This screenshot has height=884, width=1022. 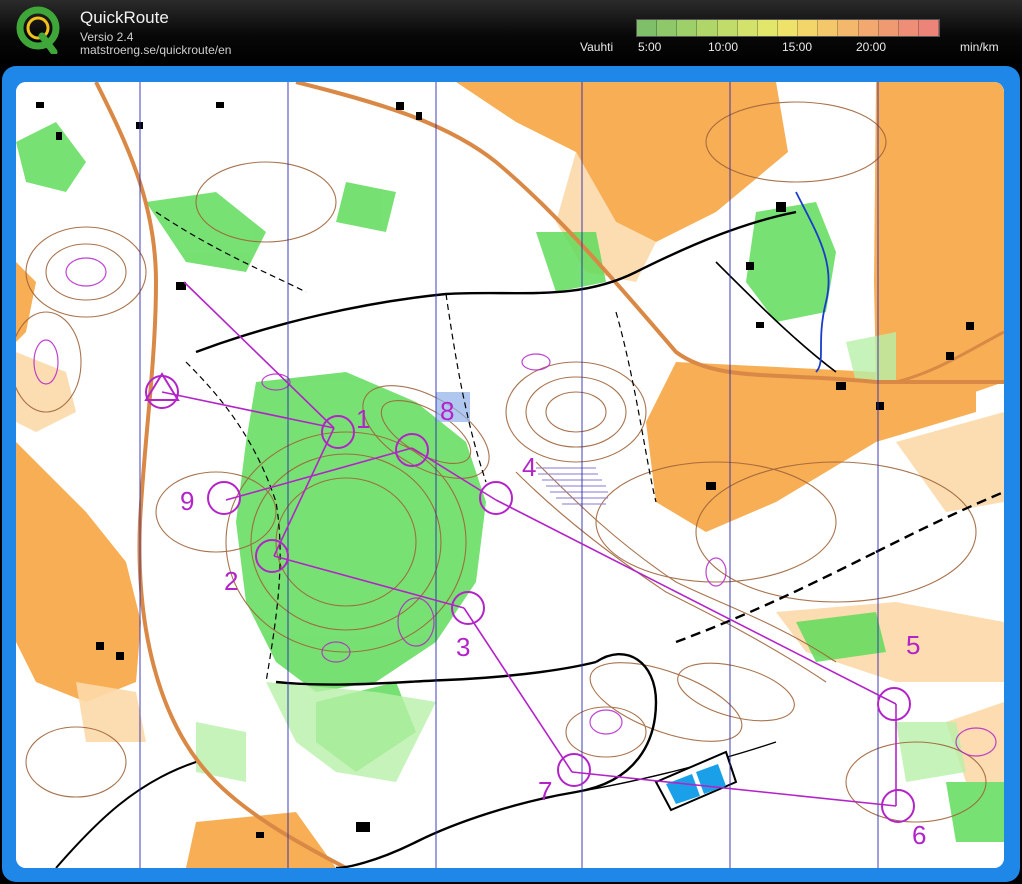 What do you see at coordinates (723, 47) in the screenshot?
I see `pace-tick-10: 10:00` at bounding box center [723, 47].